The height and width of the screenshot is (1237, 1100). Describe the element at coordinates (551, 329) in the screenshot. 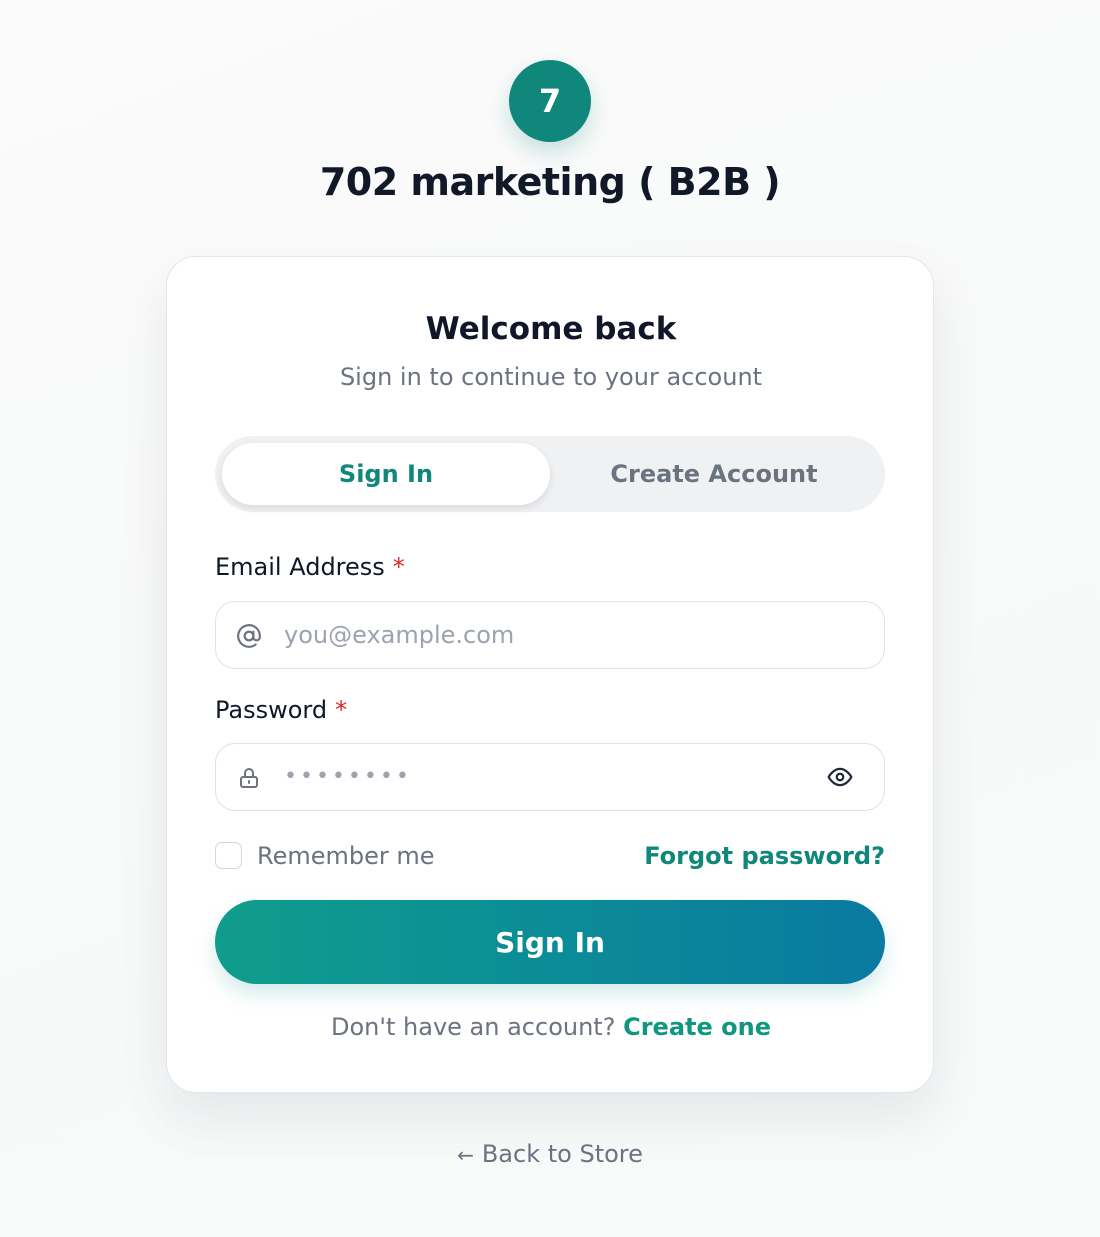

I see `card-title: Welcome back` at that location.